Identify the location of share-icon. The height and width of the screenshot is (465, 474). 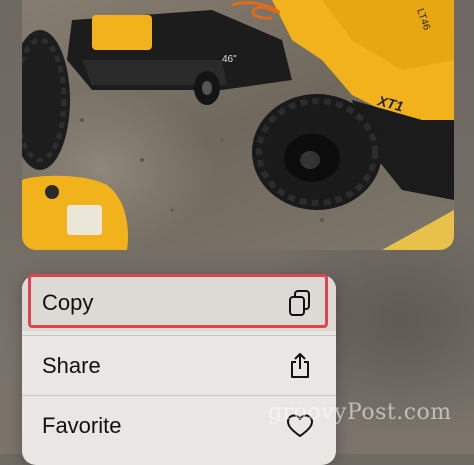
(300, 366).